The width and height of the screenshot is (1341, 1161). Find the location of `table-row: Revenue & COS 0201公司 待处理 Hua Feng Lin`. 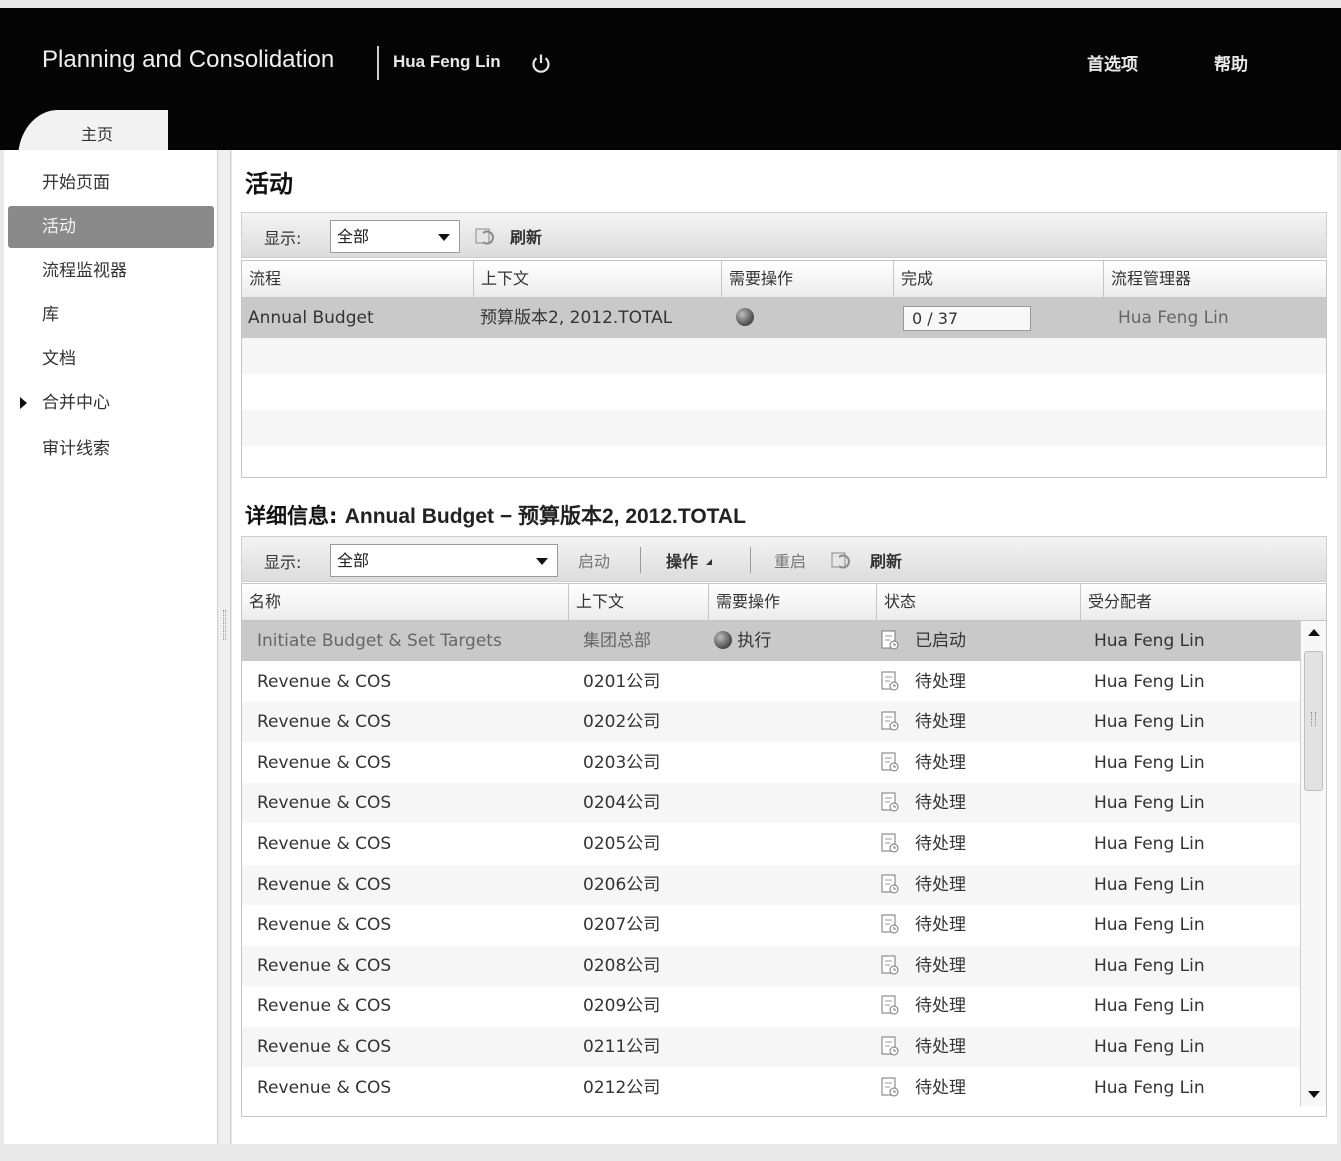

table-row: Revenue & COS 0201公司 待处理 Hua Feng Lin is located at coordinates (771, 682).